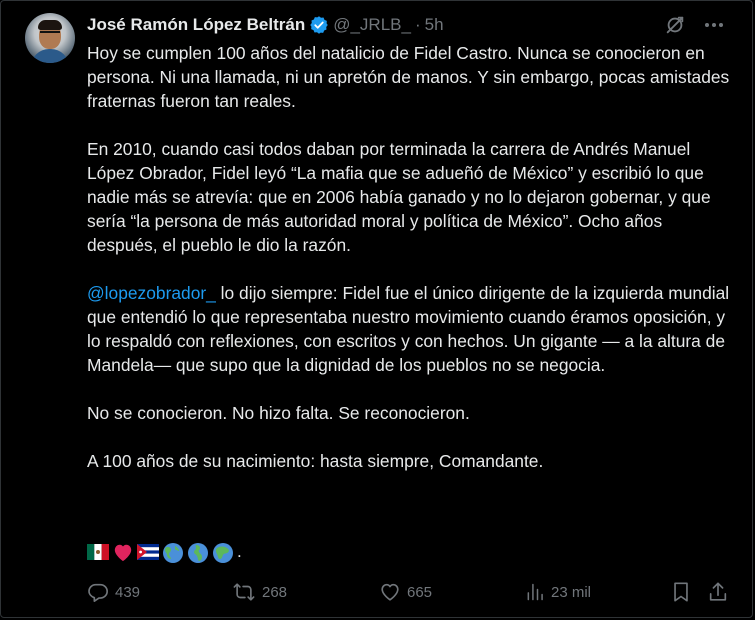 This screenshot has height=620, width=755. Describe the element at coordinates (372, 25) in the screenshot. I see `author-handle: @_JRLB_` at that location.